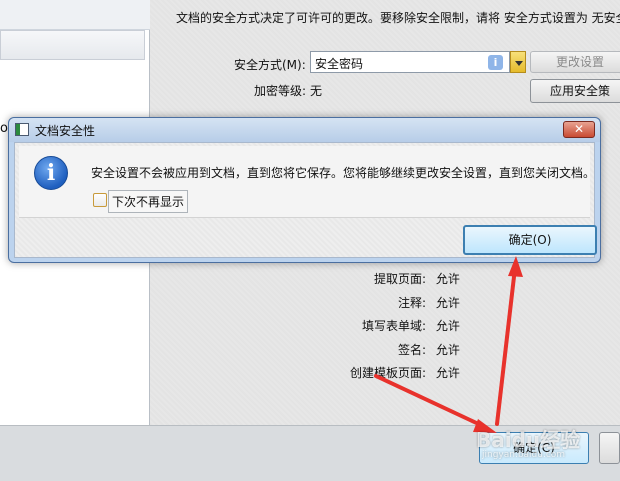 Image resolution: width=620 pixels, height=481 pixels. What do you see at coordinates (524, 455) in the screenshot?
I see `watermark-subtext: jingyan.baidu.com` at bounding box center [524, 455].